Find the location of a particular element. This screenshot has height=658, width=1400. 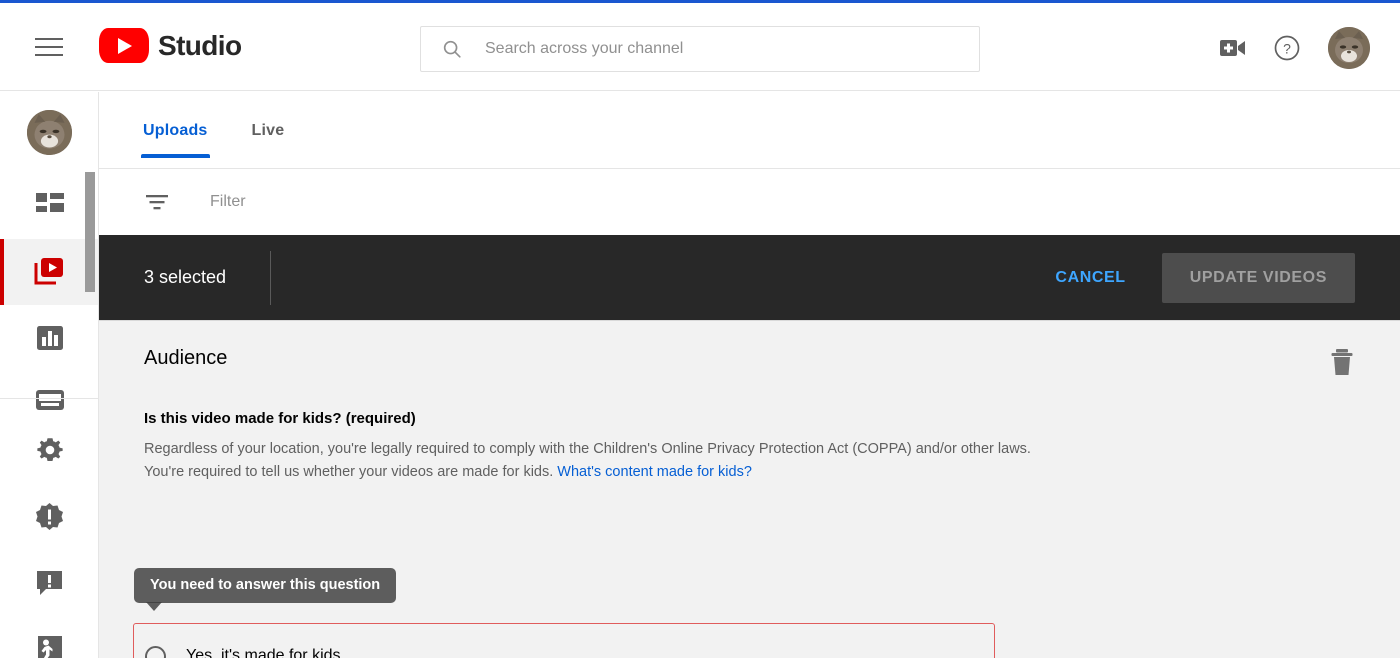

left-navigation-rail is located at coordinates (49, 375).